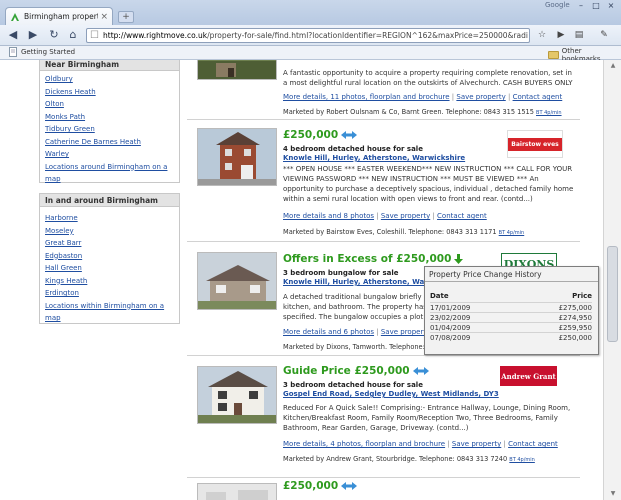 The height and width of the screenshot is (500, 621). I want to click on more-details-link: More details and 8 photos, so click(328, 216).